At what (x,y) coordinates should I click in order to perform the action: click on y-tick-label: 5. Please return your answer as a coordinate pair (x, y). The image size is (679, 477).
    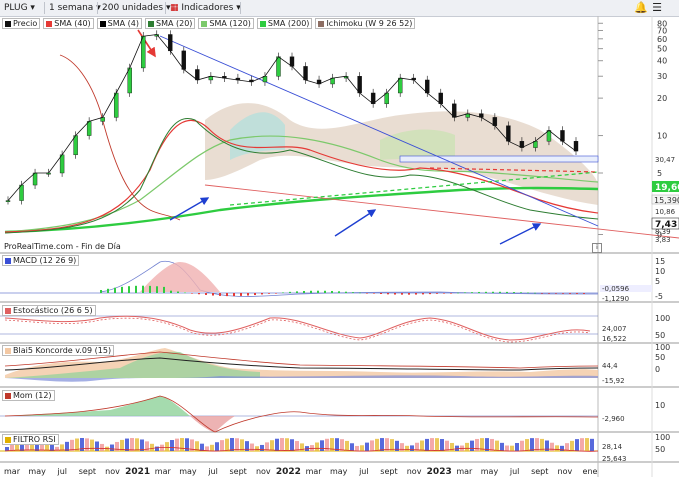
    Looking at the image, I should click on (659, 173).